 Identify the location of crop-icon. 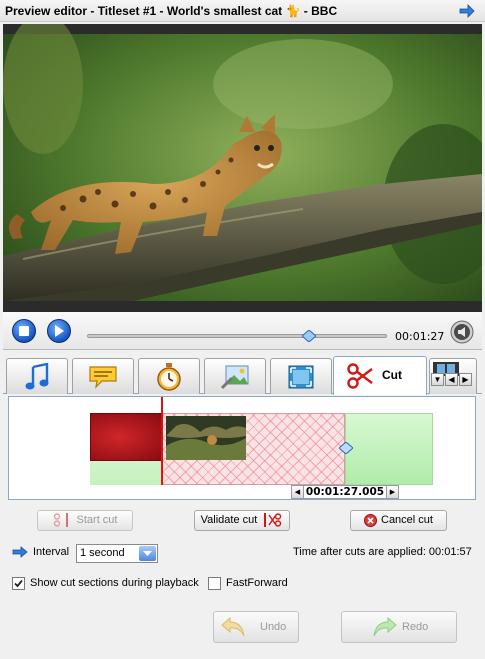
(301, 376).